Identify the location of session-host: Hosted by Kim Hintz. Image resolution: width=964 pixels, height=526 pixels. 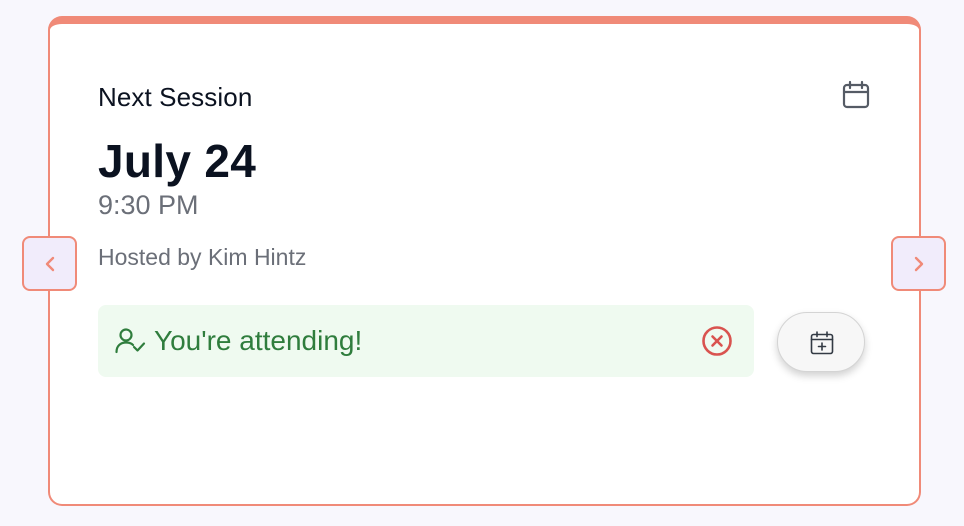
(202, 257).